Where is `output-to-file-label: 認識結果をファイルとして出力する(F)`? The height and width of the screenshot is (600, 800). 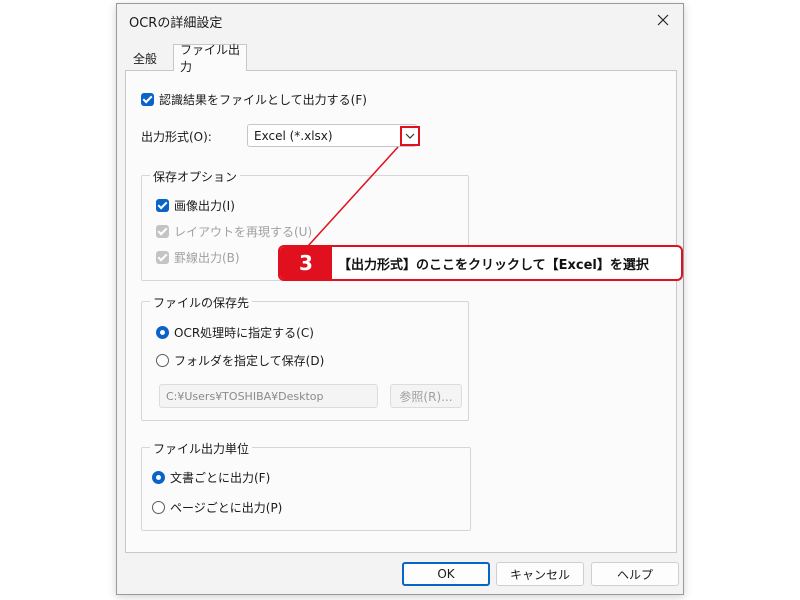 output-to-file-label: 認識結果をファイルとして出力する(F) is located at coordinates (263, 100).